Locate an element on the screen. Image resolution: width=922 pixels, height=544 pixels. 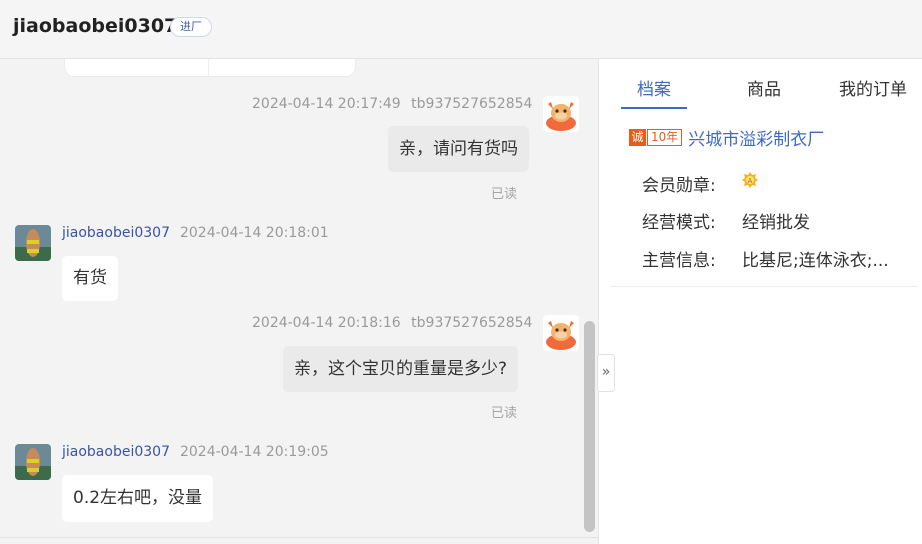
chat-header: jiaobaobei0307 进厂 is located at coordinates (461, 29).